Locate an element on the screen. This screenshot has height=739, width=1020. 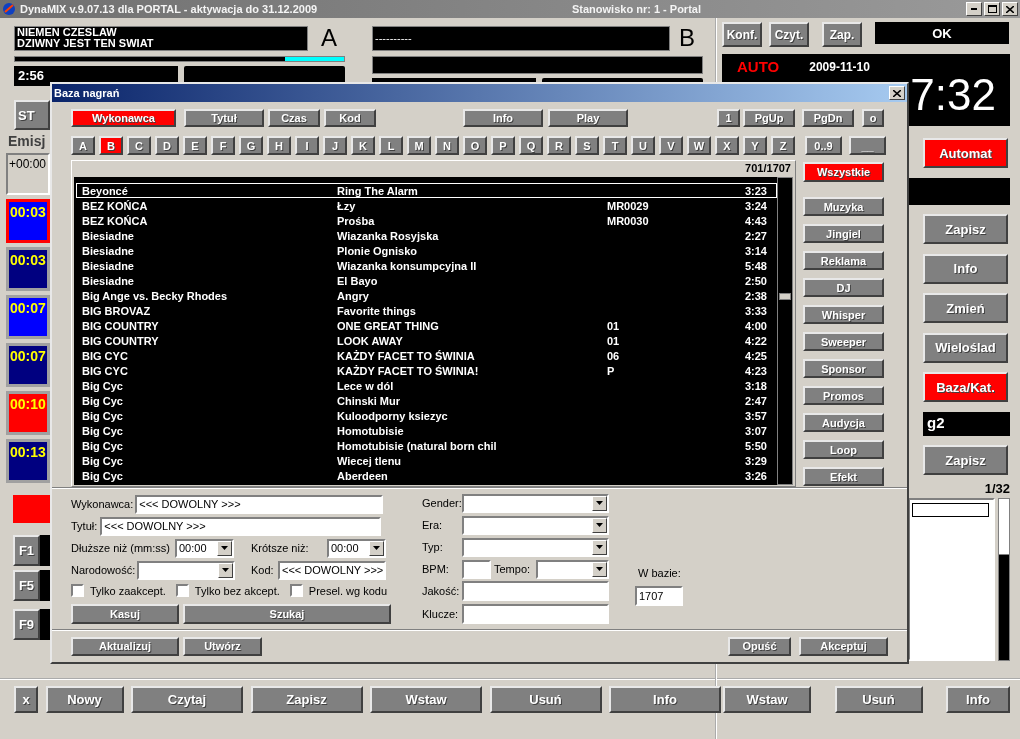
playlist-item: 00:13 is located at coordinates (28, 461).